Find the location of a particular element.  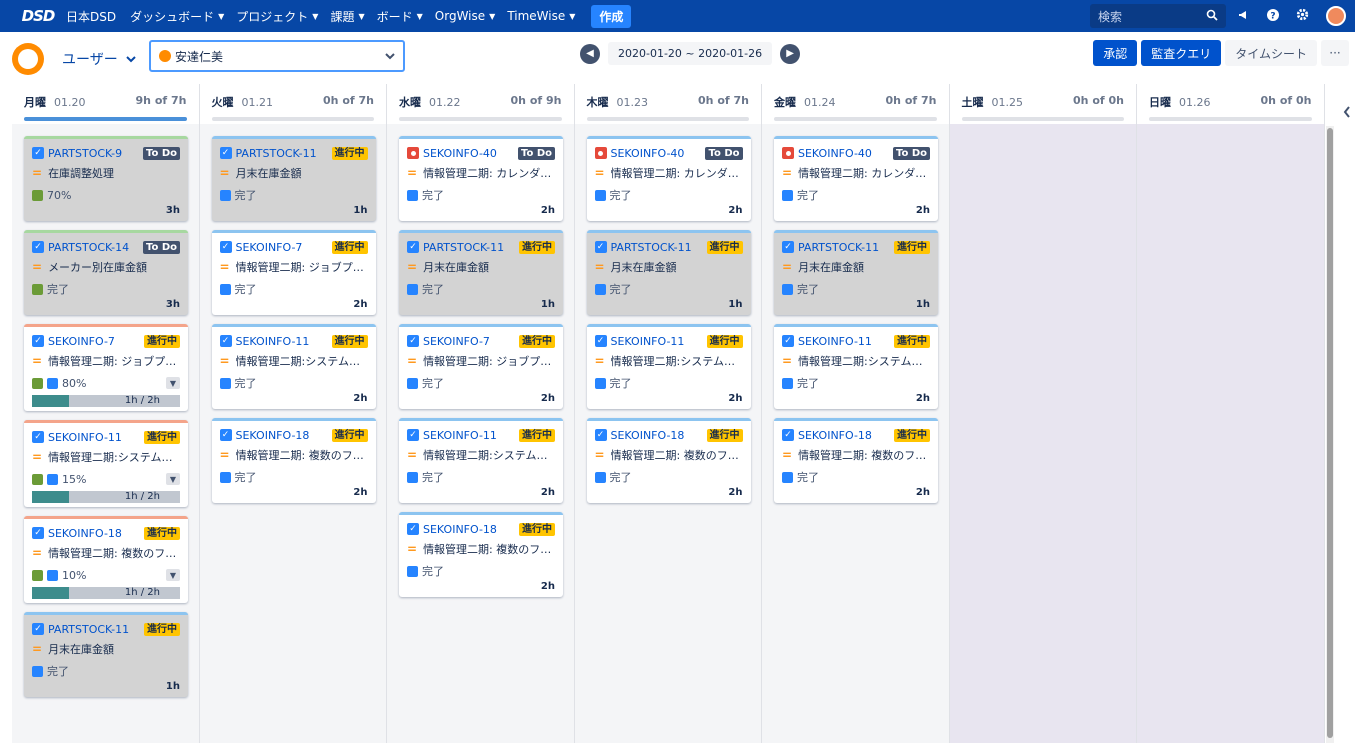

side-panel-toggle is located at coordinates (1346, 413).